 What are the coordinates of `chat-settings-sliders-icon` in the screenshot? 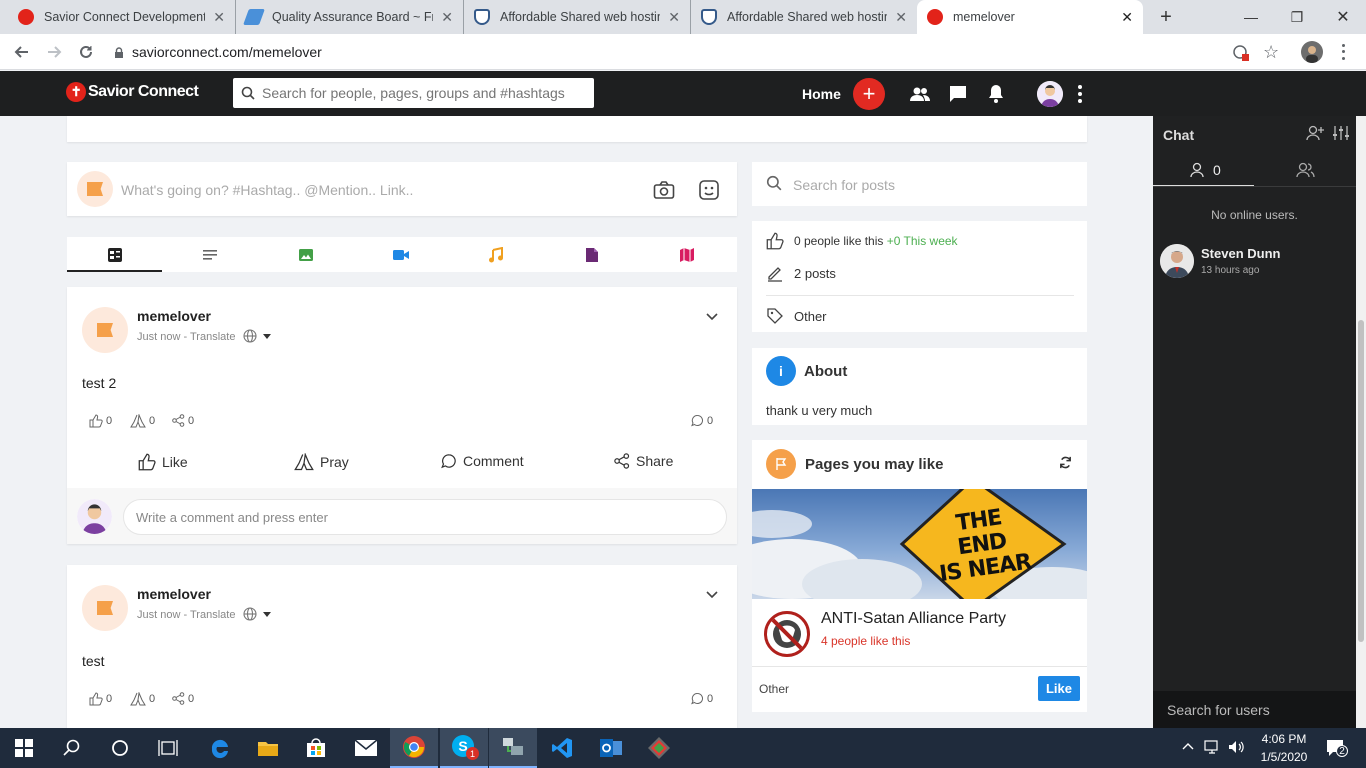 It's located at (1341, 133).